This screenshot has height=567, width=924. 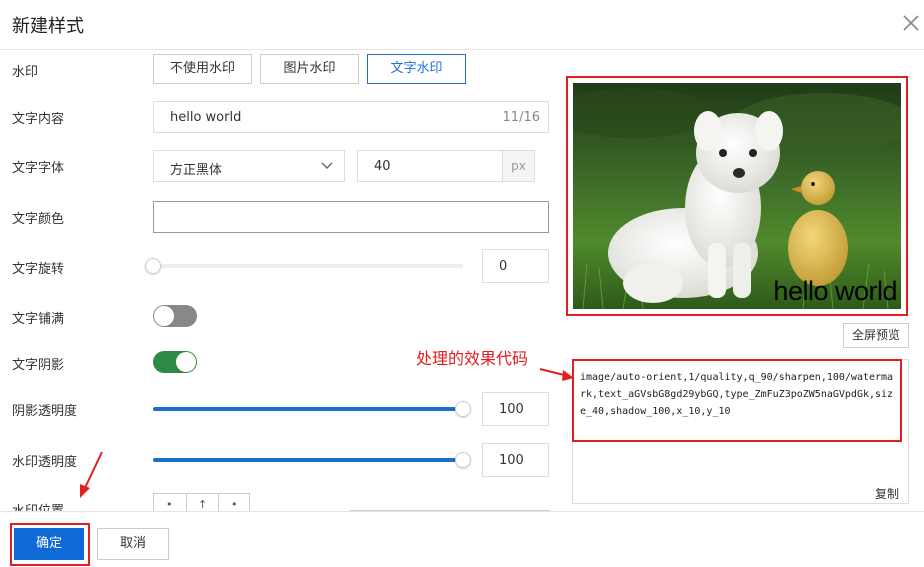 I want to click on shadow-opacity-slider, so click(x=312, y=409).